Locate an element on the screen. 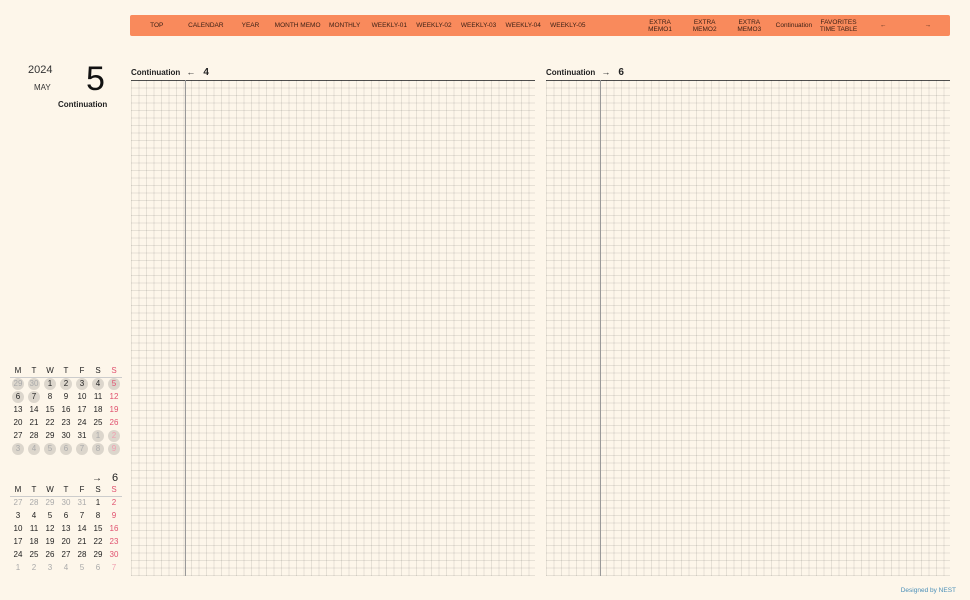  nav-item: EXTRA MEMO3 is located at coordinates (749, 26).